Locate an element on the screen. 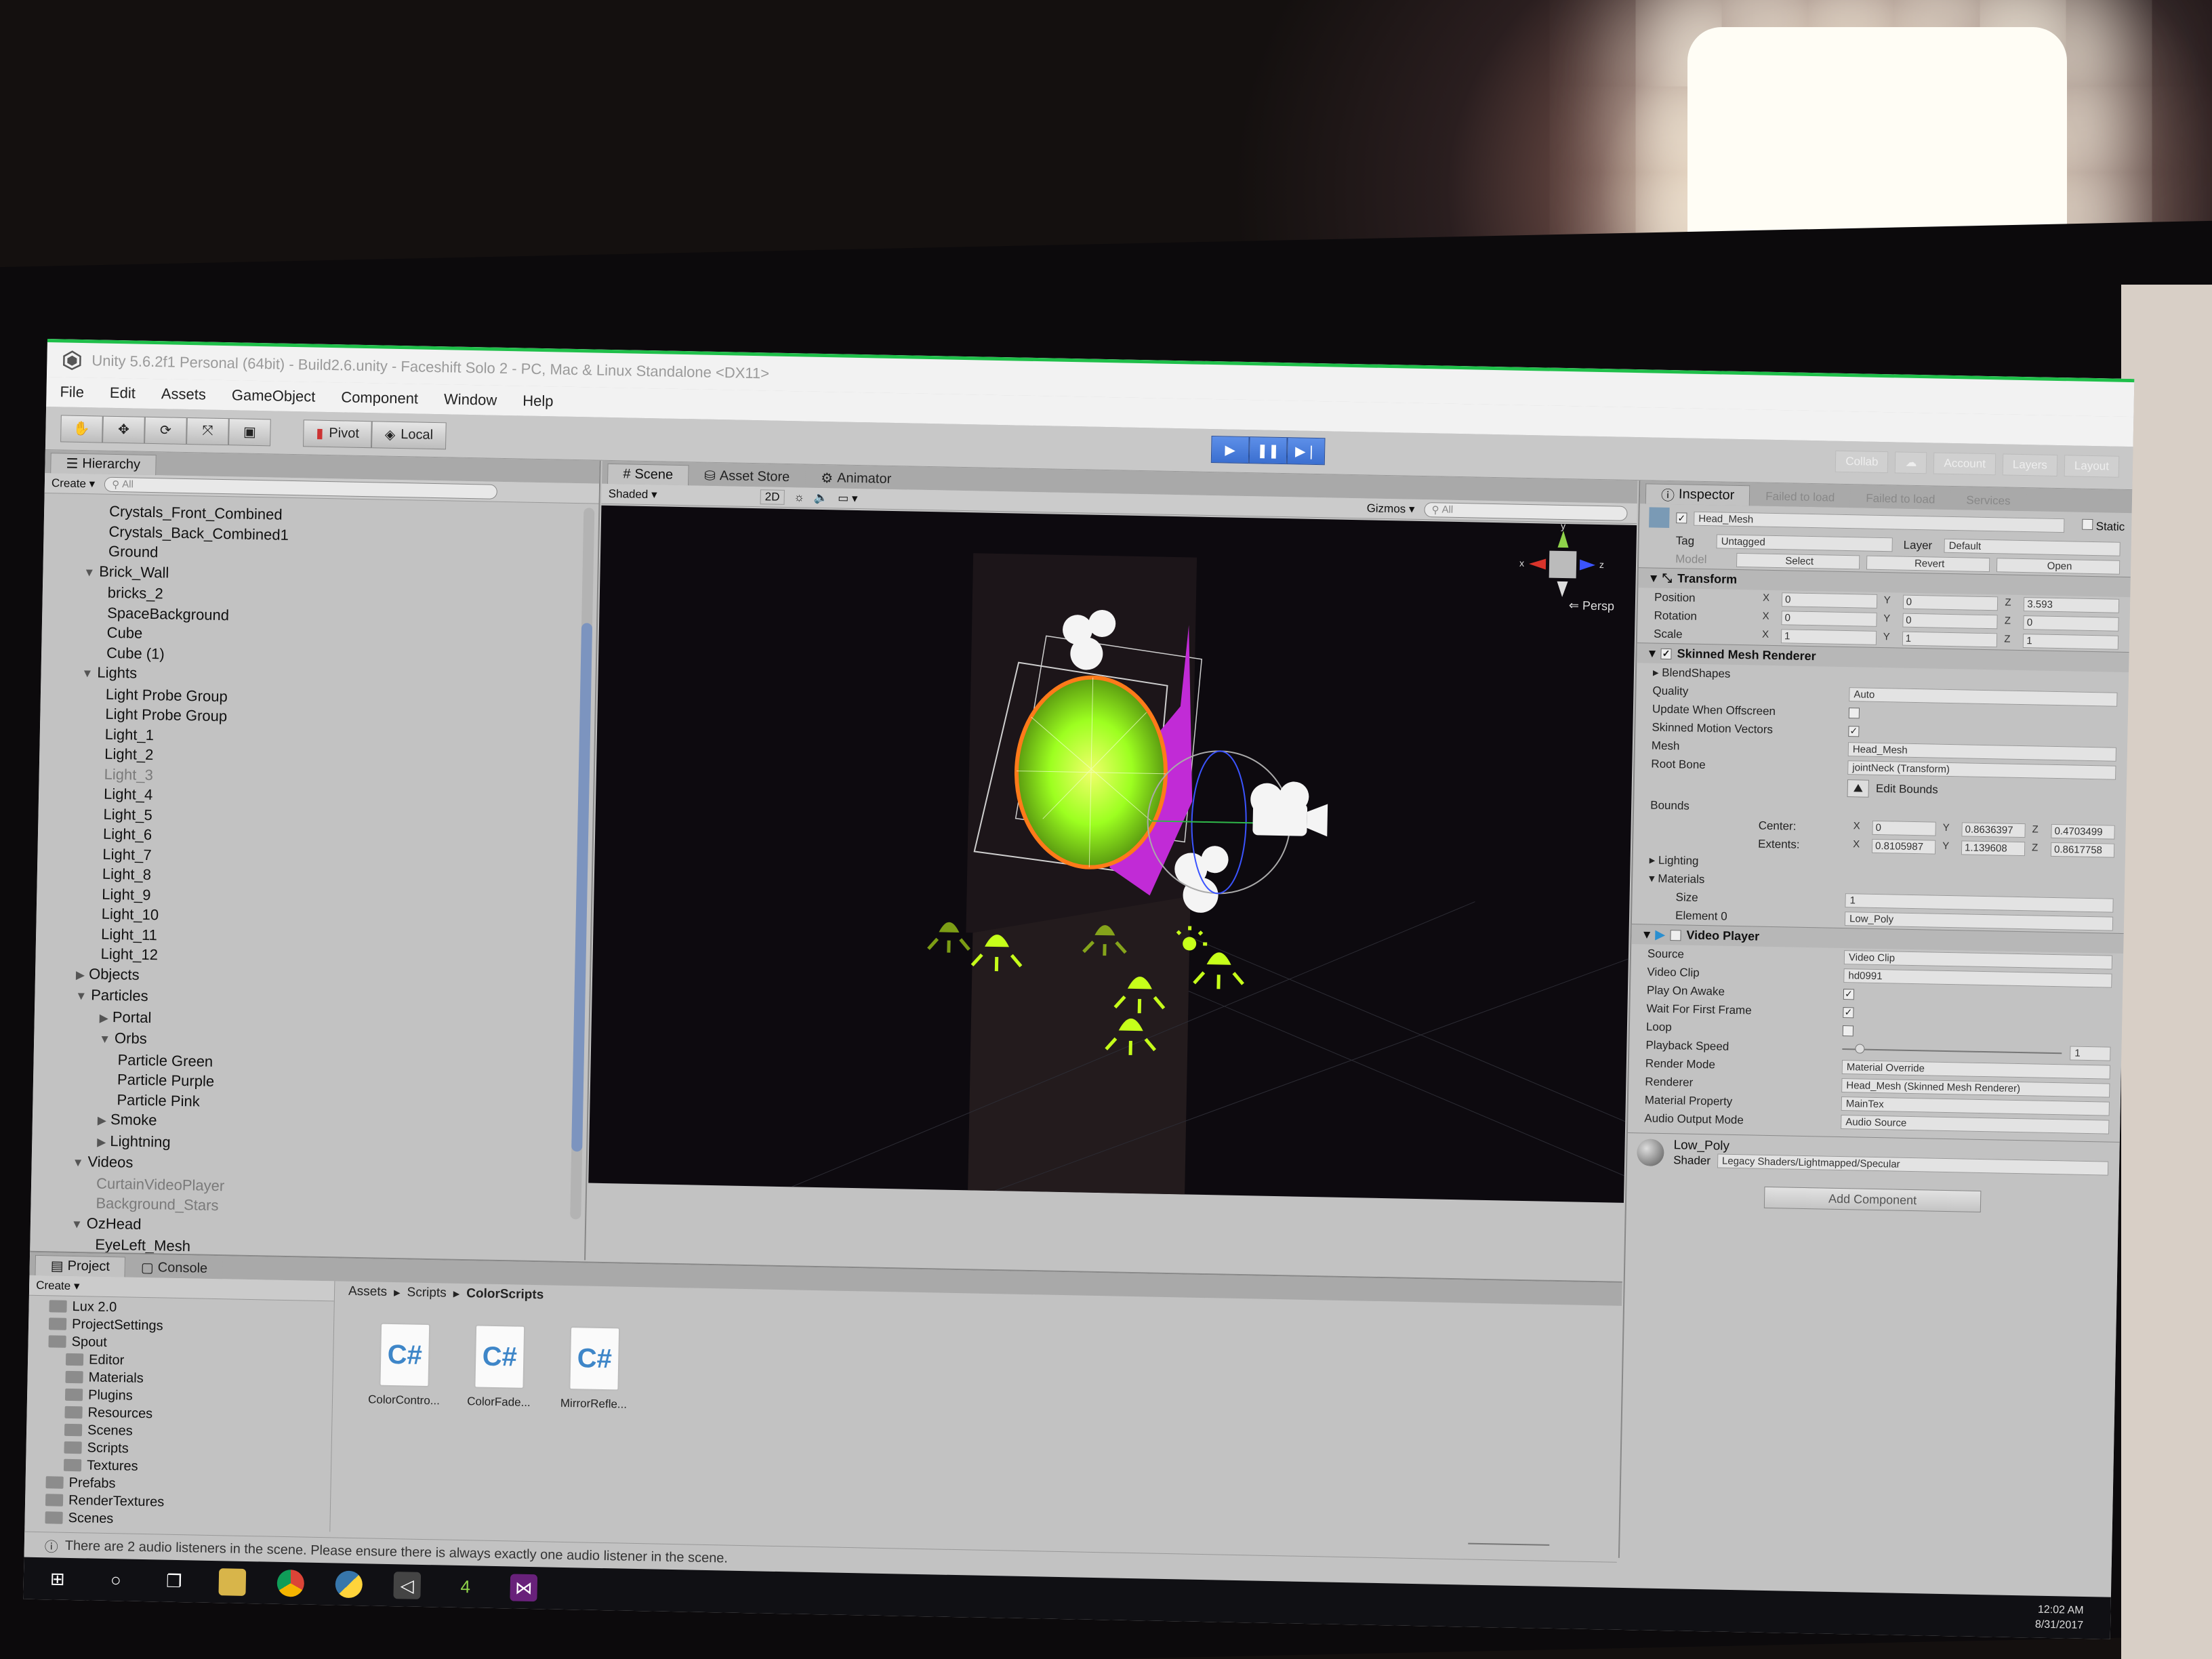 The image size is (2212, 1659). loop-checkbox is located at coordinates (1848, 1030).